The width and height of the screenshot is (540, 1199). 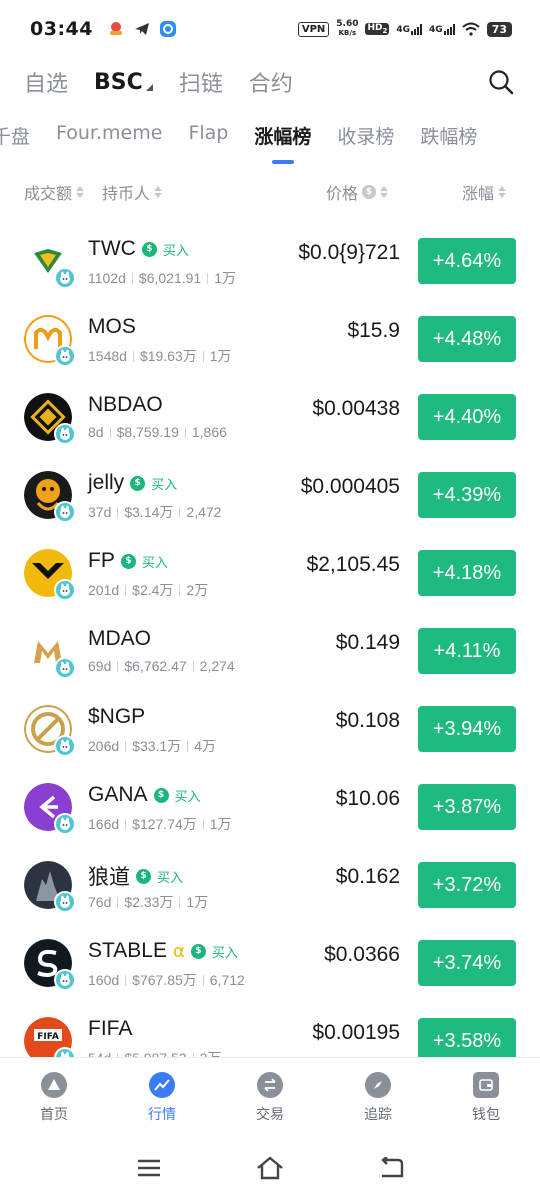 What do you see at coordinates (270, 29) in the screenshot?
I see `status-bar: 03:44 VPN 5.60 KB/s HD2 4G 4G 73` at bounding box center [270, 29].